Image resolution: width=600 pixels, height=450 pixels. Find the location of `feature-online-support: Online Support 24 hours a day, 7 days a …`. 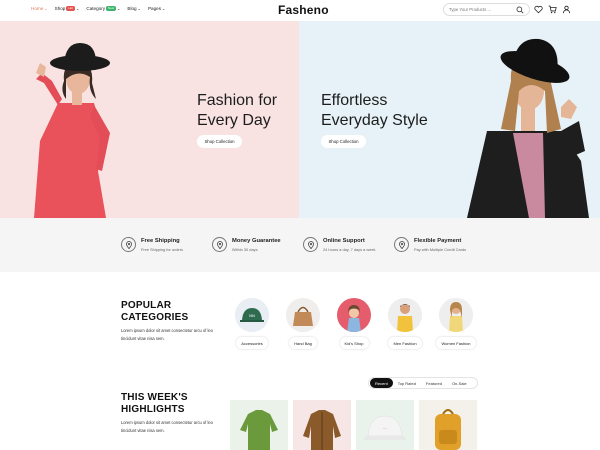

feature-online-support: Online Support 24 hours a day, 7 days a … is located at coordinates (339, 244).